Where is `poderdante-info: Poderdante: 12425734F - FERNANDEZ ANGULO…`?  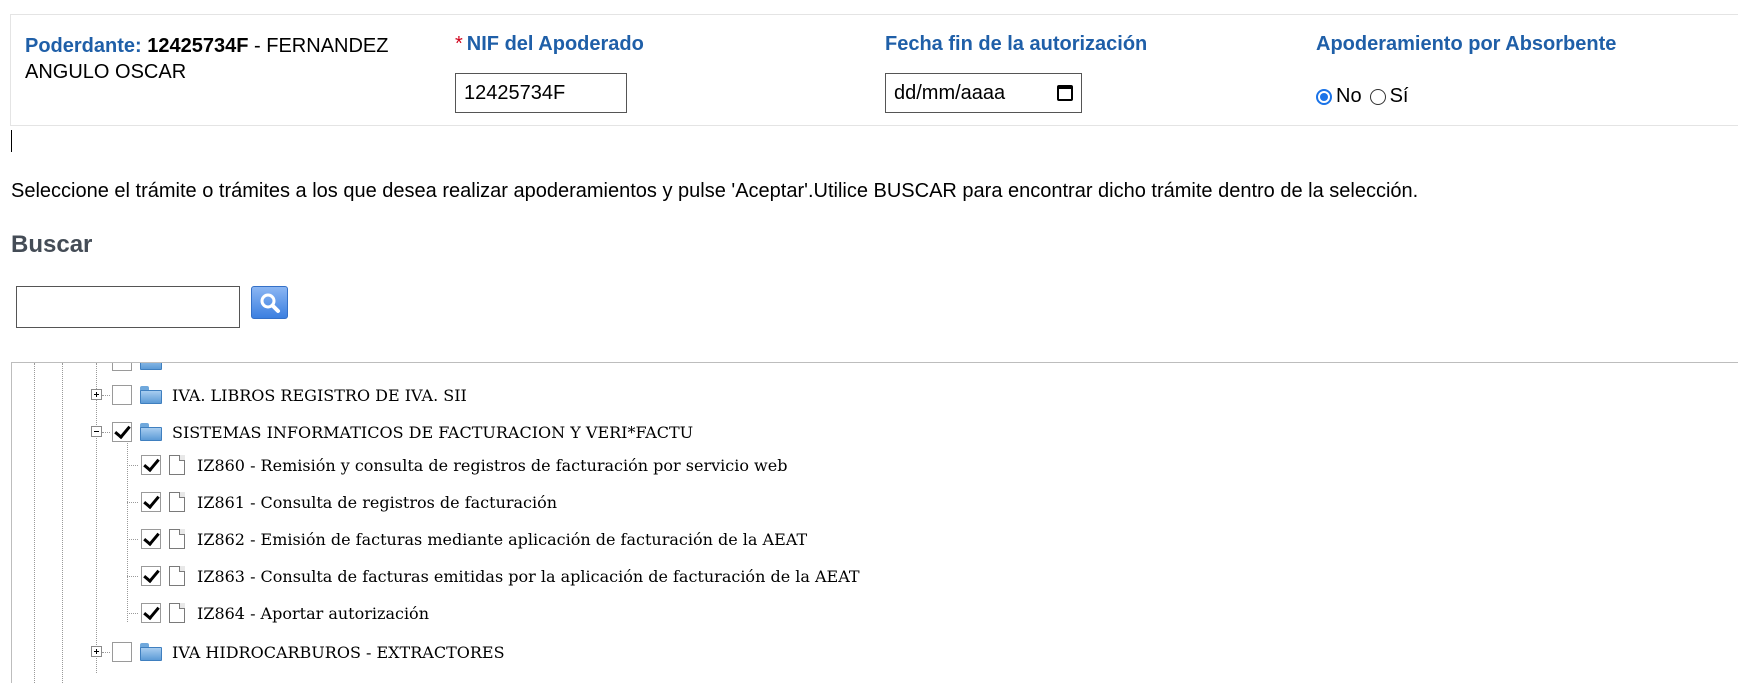
poderdante-info: Poderdante: 12425734F - FERNANDEZ ANGULO… is located at coordinates (230, 59).